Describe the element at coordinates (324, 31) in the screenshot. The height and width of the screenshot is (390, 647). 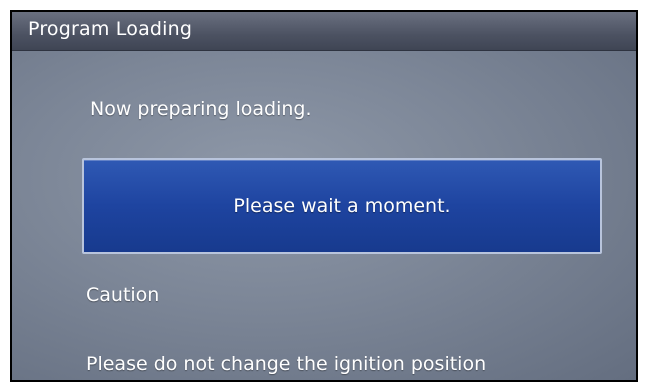
I see `title-bar: Program Loading` at that location.